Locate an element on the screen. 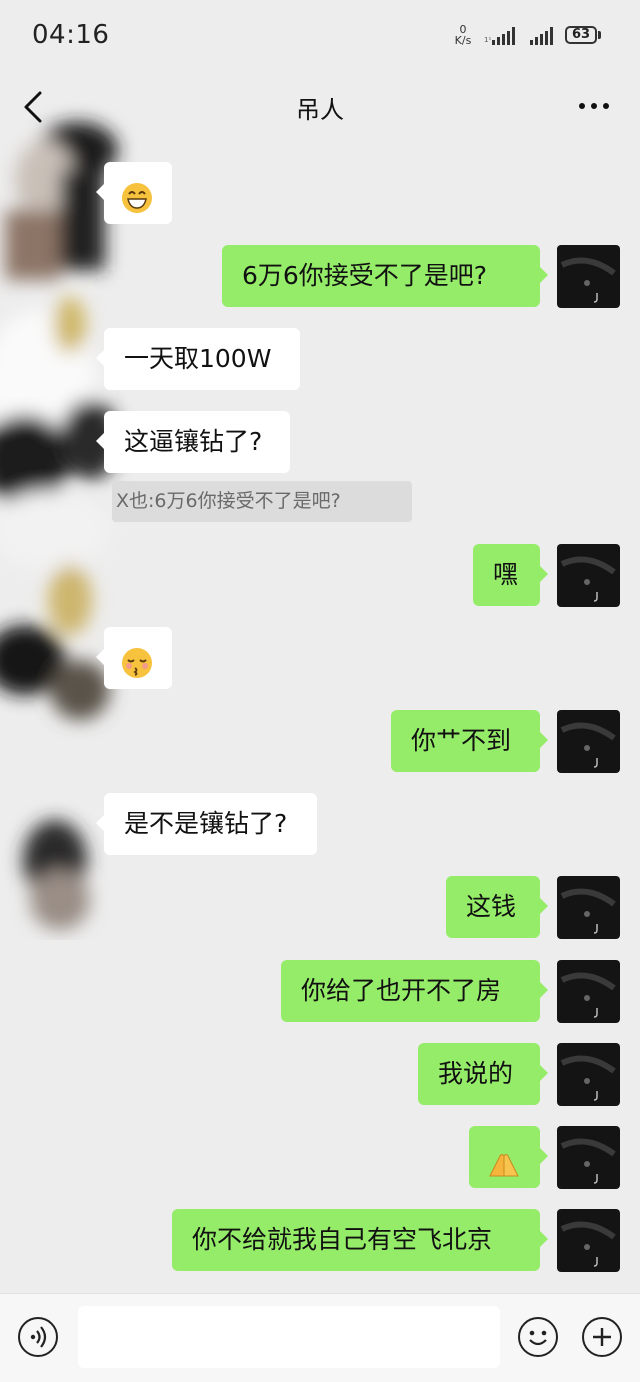  message-bubble-received: 😚 is located at coordinates (134, 658).